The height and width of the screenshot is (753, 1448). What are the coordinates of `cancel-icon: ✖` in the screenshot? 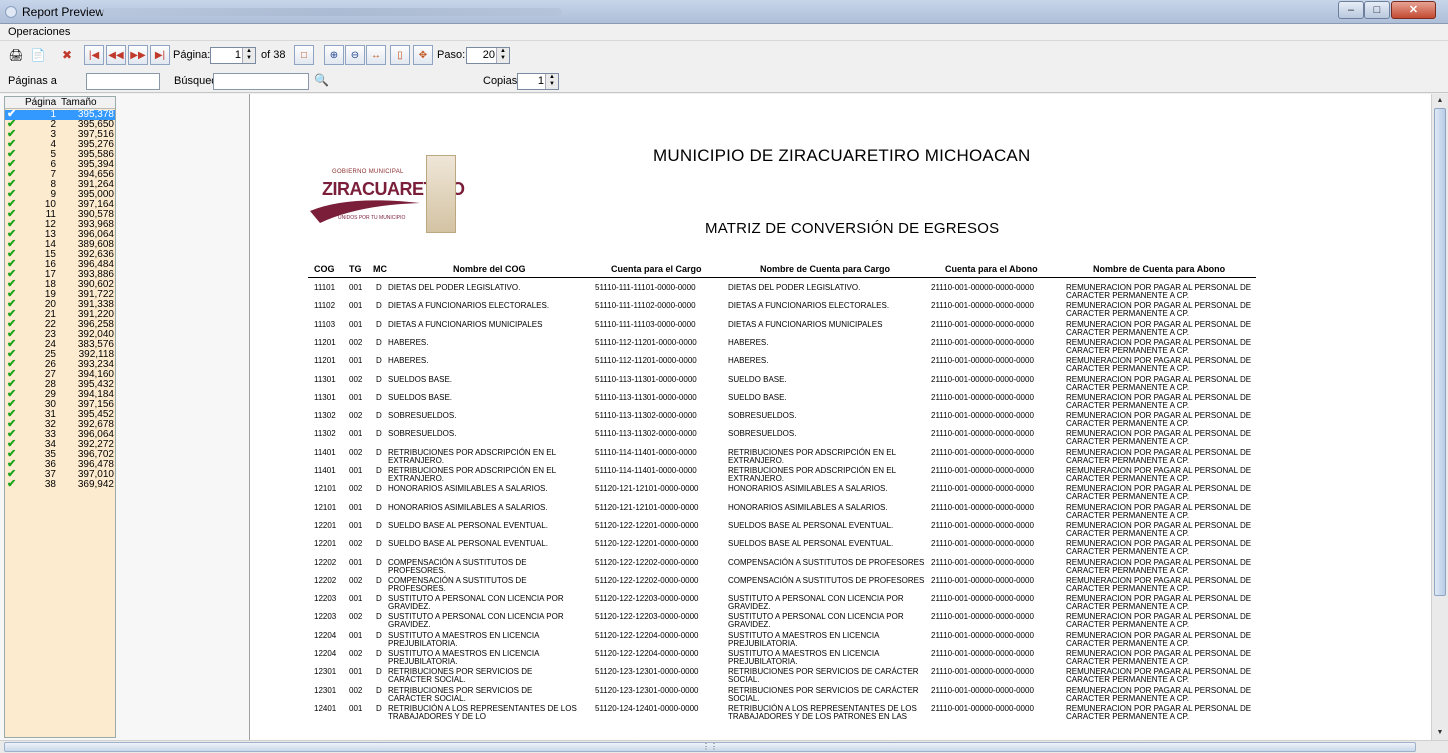 It's located at (67, 55).